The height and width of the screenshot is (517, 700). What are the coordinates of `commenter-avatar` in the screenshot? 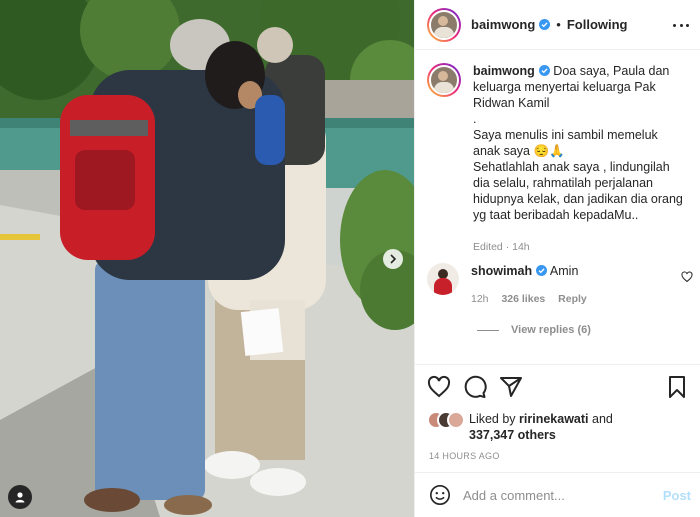 It's located at (443, 279).